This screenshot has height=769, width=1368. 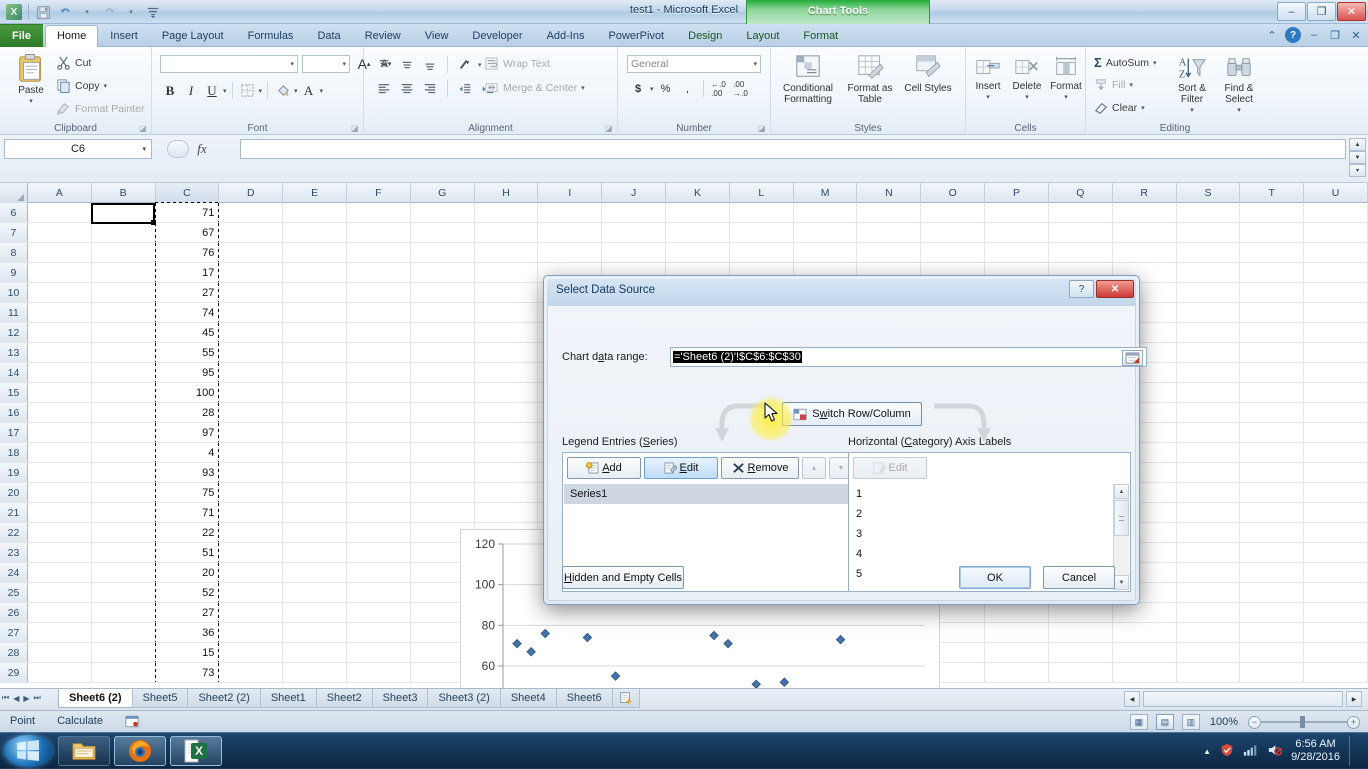 I want to click on tab-home: Home, so click(x=71, y=36).